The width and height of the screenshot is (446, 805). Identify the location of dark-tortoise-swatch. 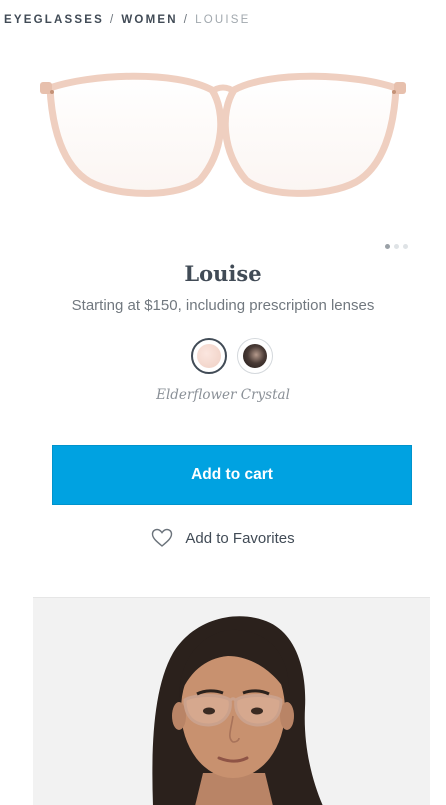
(255, 356).